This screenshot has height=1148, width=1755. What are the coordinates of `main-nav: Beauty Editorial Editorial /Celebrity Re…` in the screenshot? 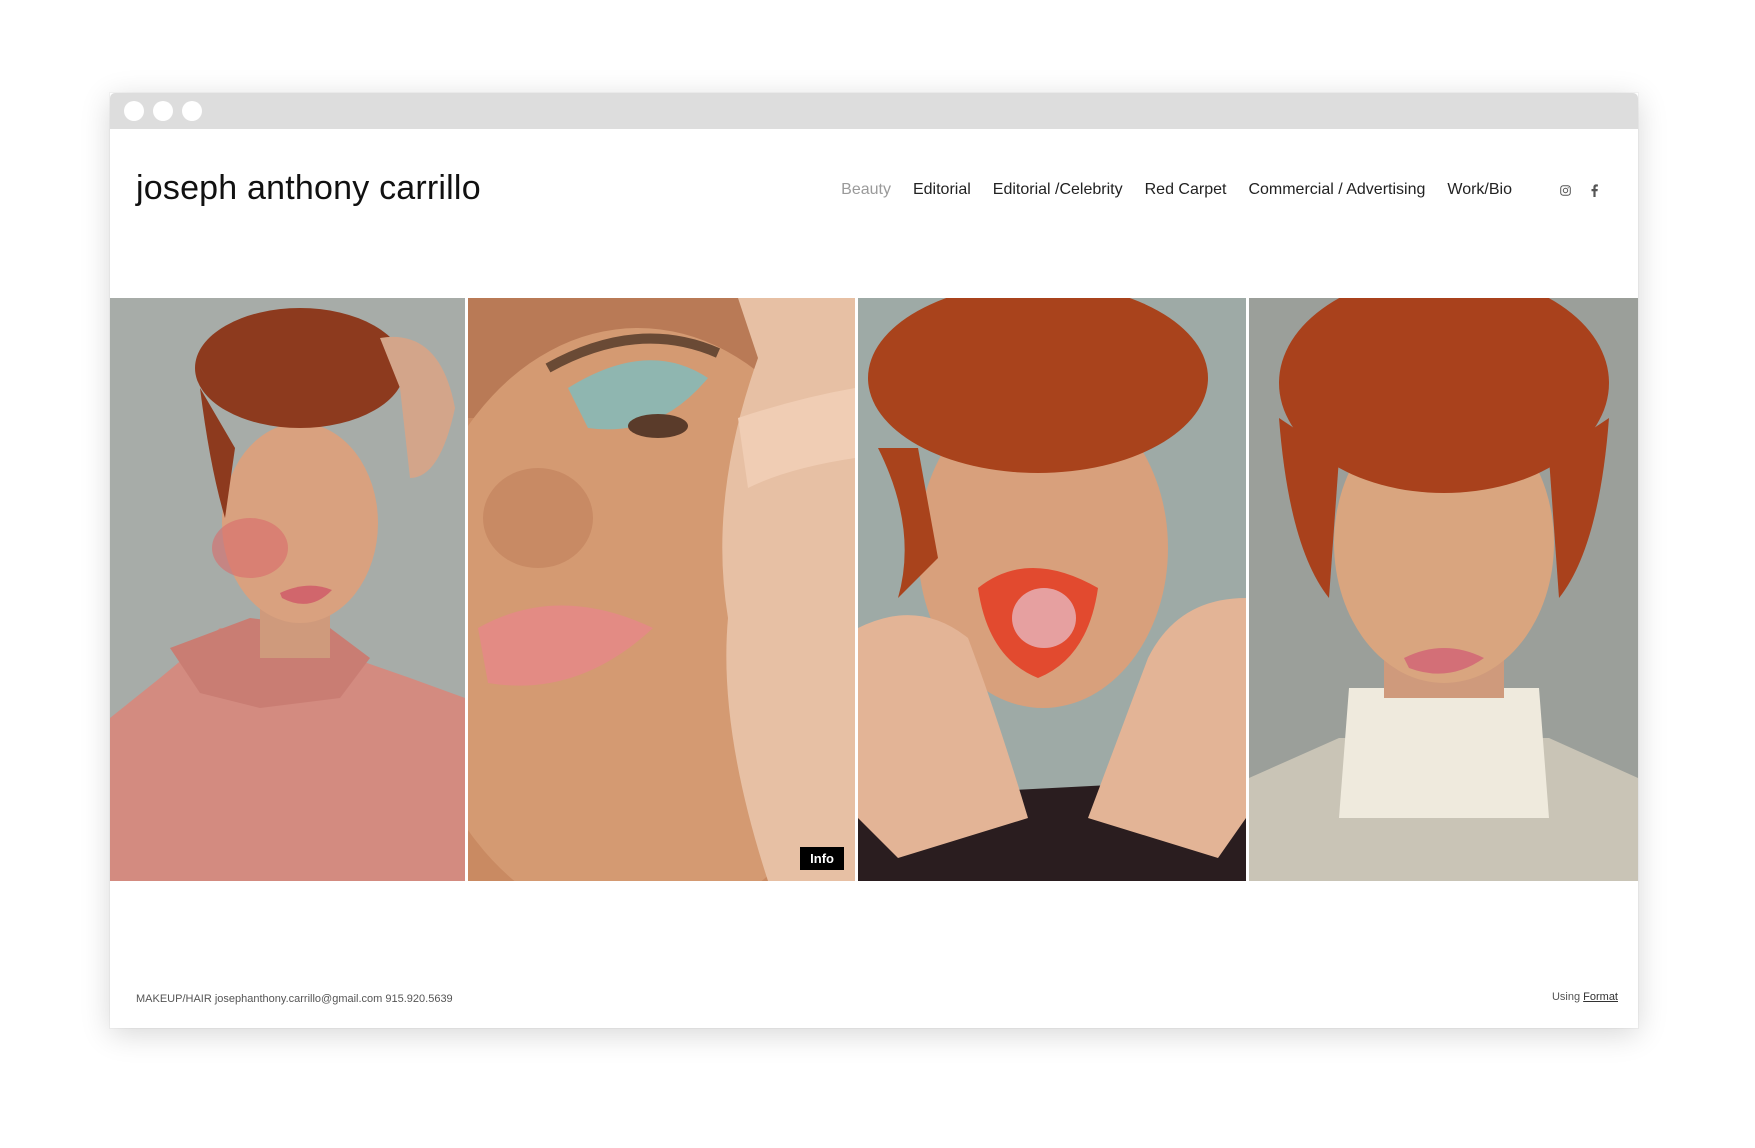 It's located at (1208, 190).